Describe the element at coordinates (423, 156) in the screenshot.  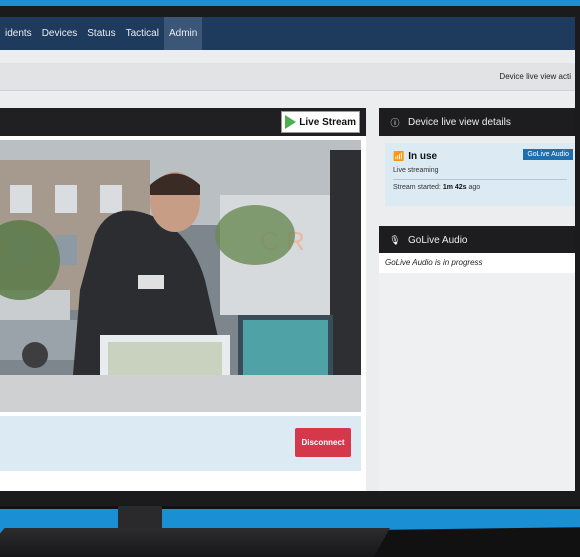
I see `status-text: In use` at that location.